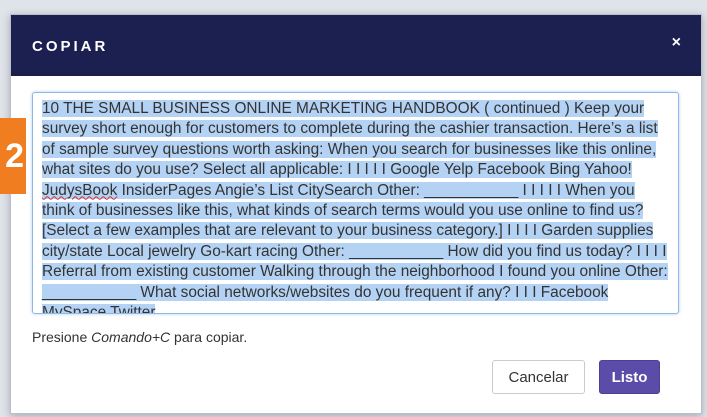 The width and height of the screenshot is (707, 417). I want to click on cancel-button: Cancelar, so click(538, 377).